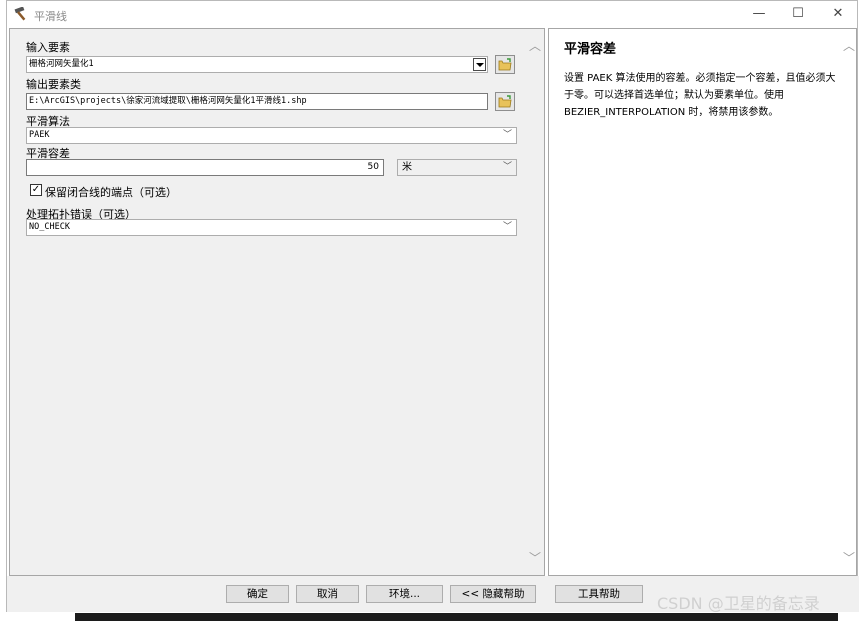  I want to click on output-feature-class-label: 输出要素类, so click(53, 84).